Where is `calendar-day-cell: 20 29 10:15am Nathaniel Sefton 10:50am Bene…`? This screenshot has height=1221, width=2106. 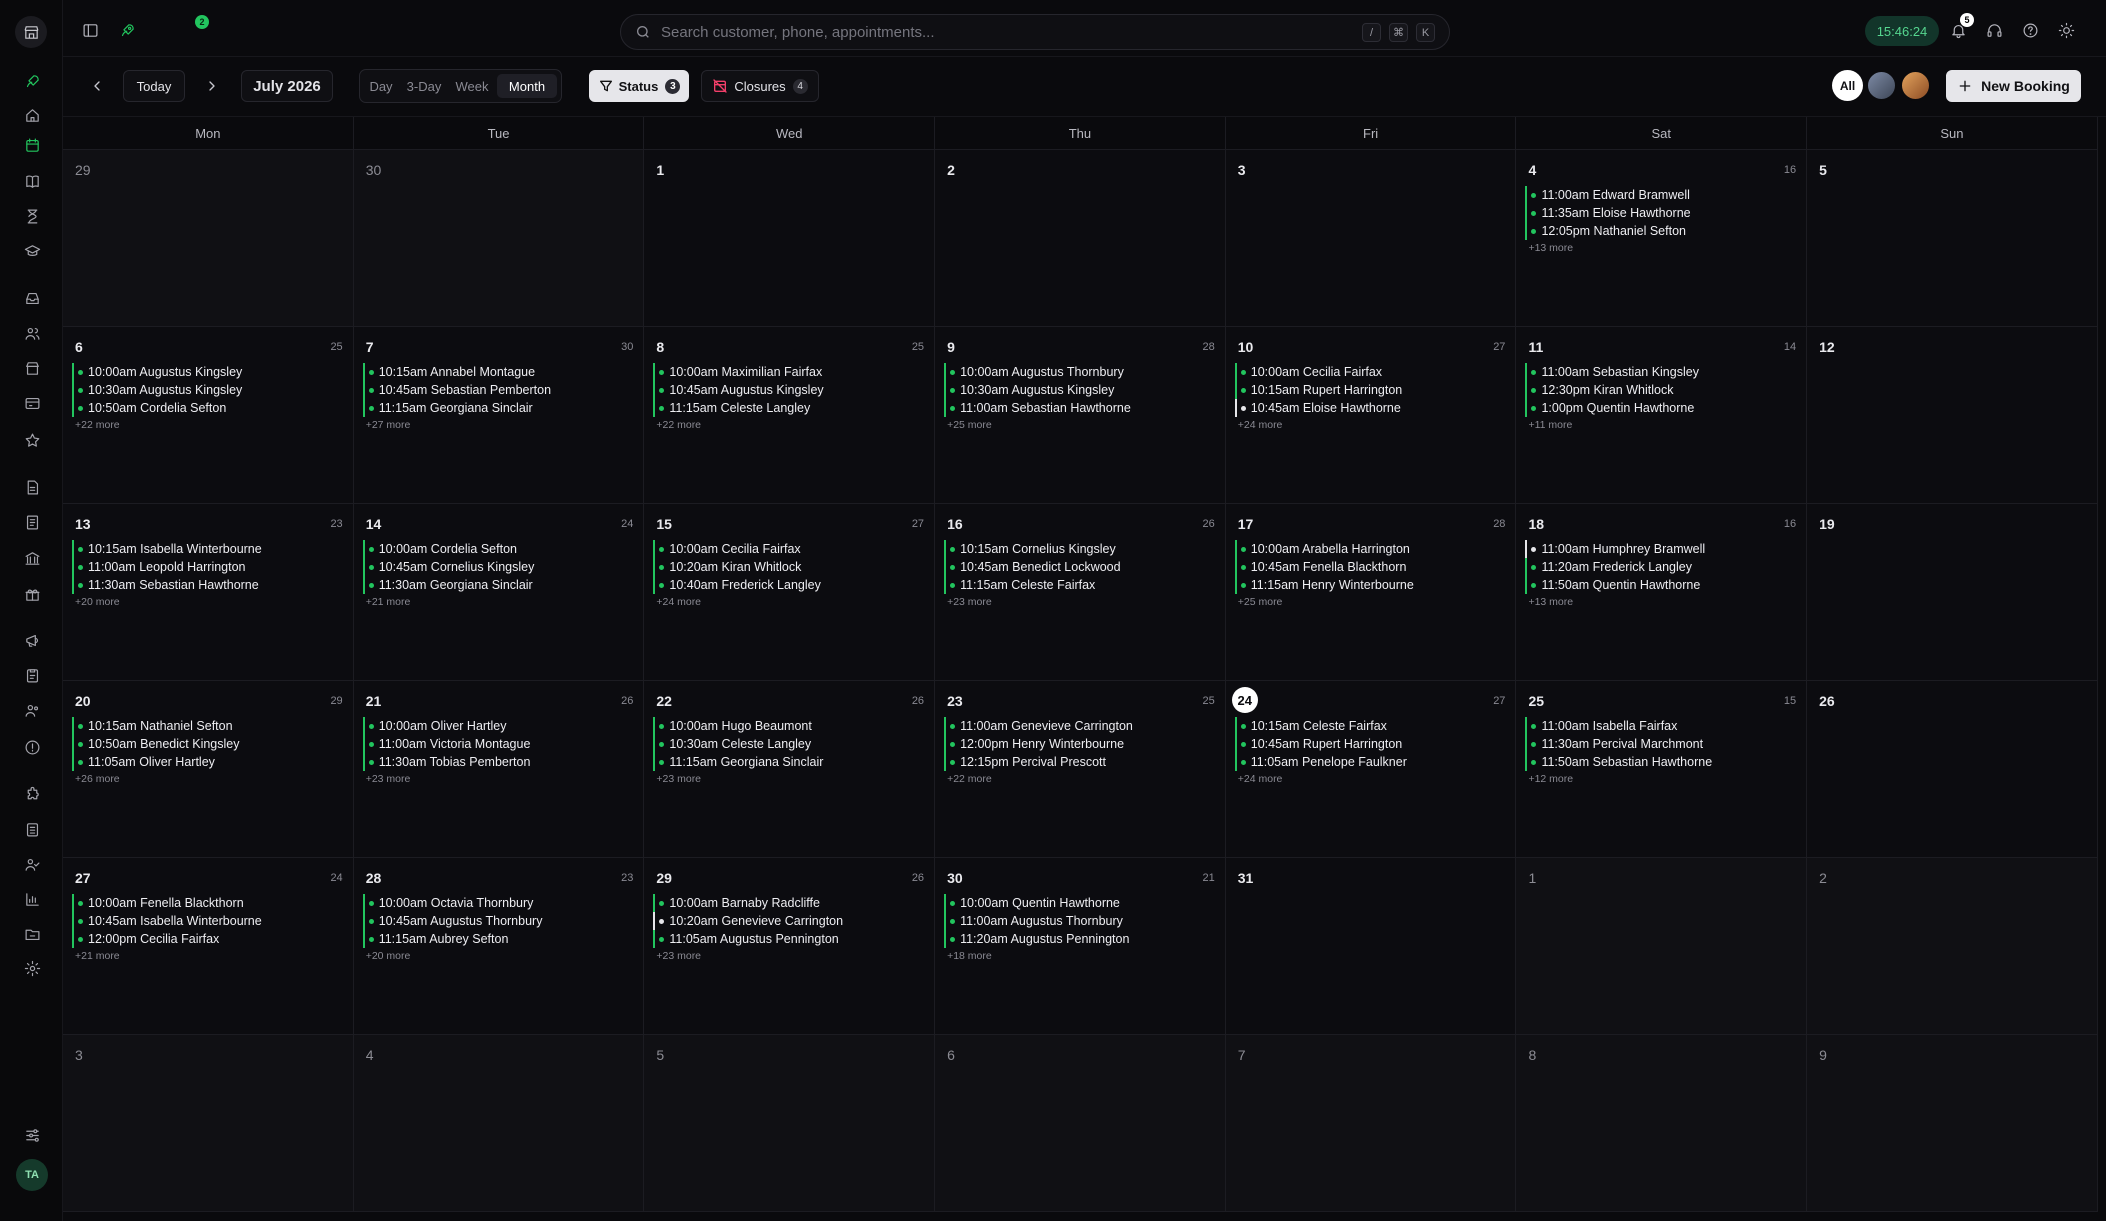 calendar-day-cell: 20 29 10:15am Nathaniel Sefton 10:50am Bene… is located at coordinates (208, 769).